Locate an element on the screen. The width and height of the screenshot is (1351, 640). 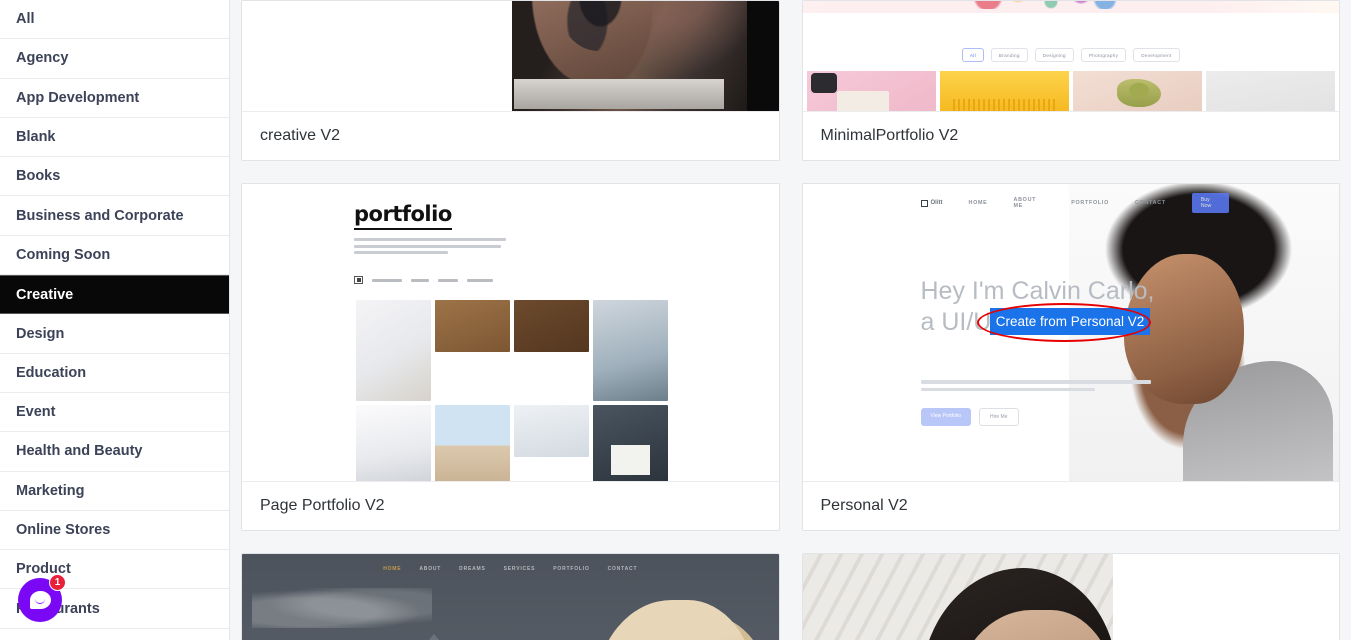
nav-link-contact: CONTACT is located at coordinates (1150, 203).